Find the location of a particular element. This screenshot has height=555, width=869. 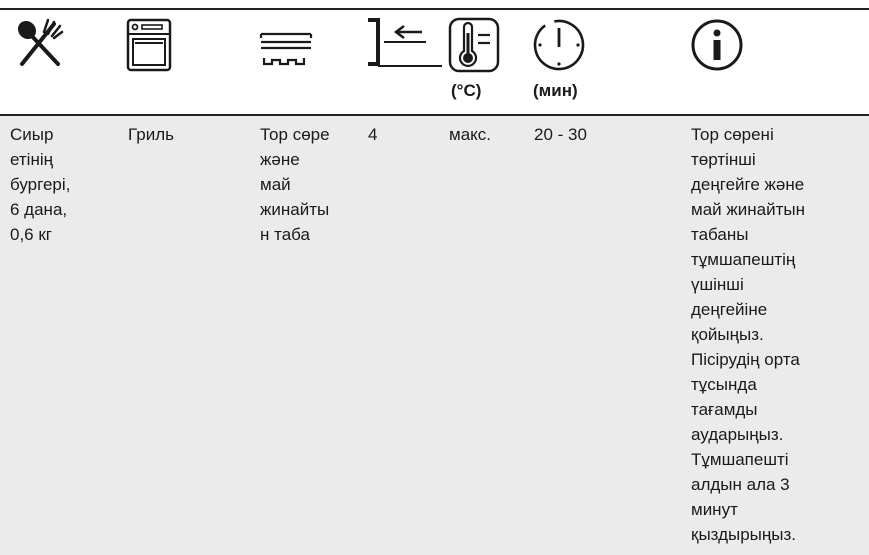

oven-function-icon is located at coordinates (149, 45).